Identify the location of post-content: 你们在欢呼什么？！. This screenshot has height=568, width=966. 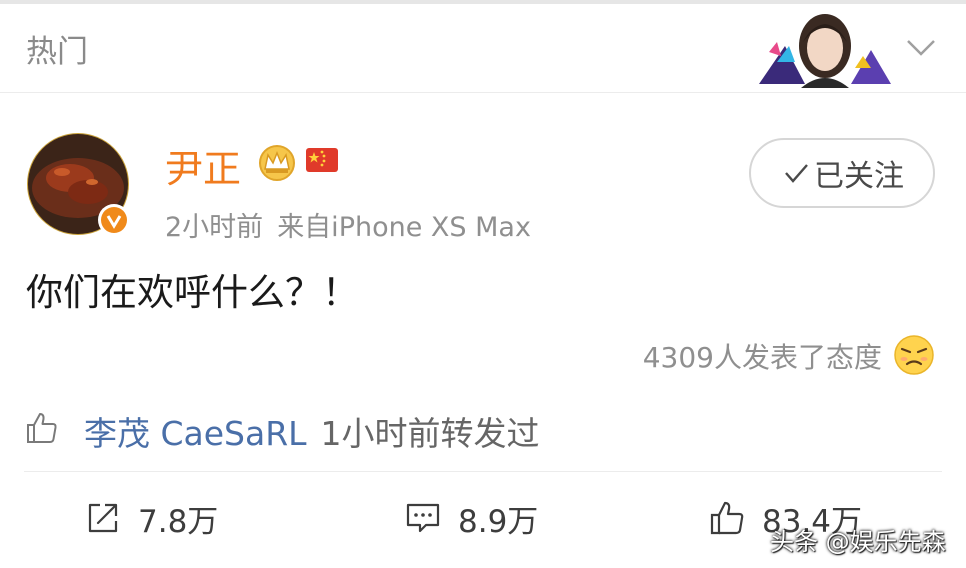
(192, 292).